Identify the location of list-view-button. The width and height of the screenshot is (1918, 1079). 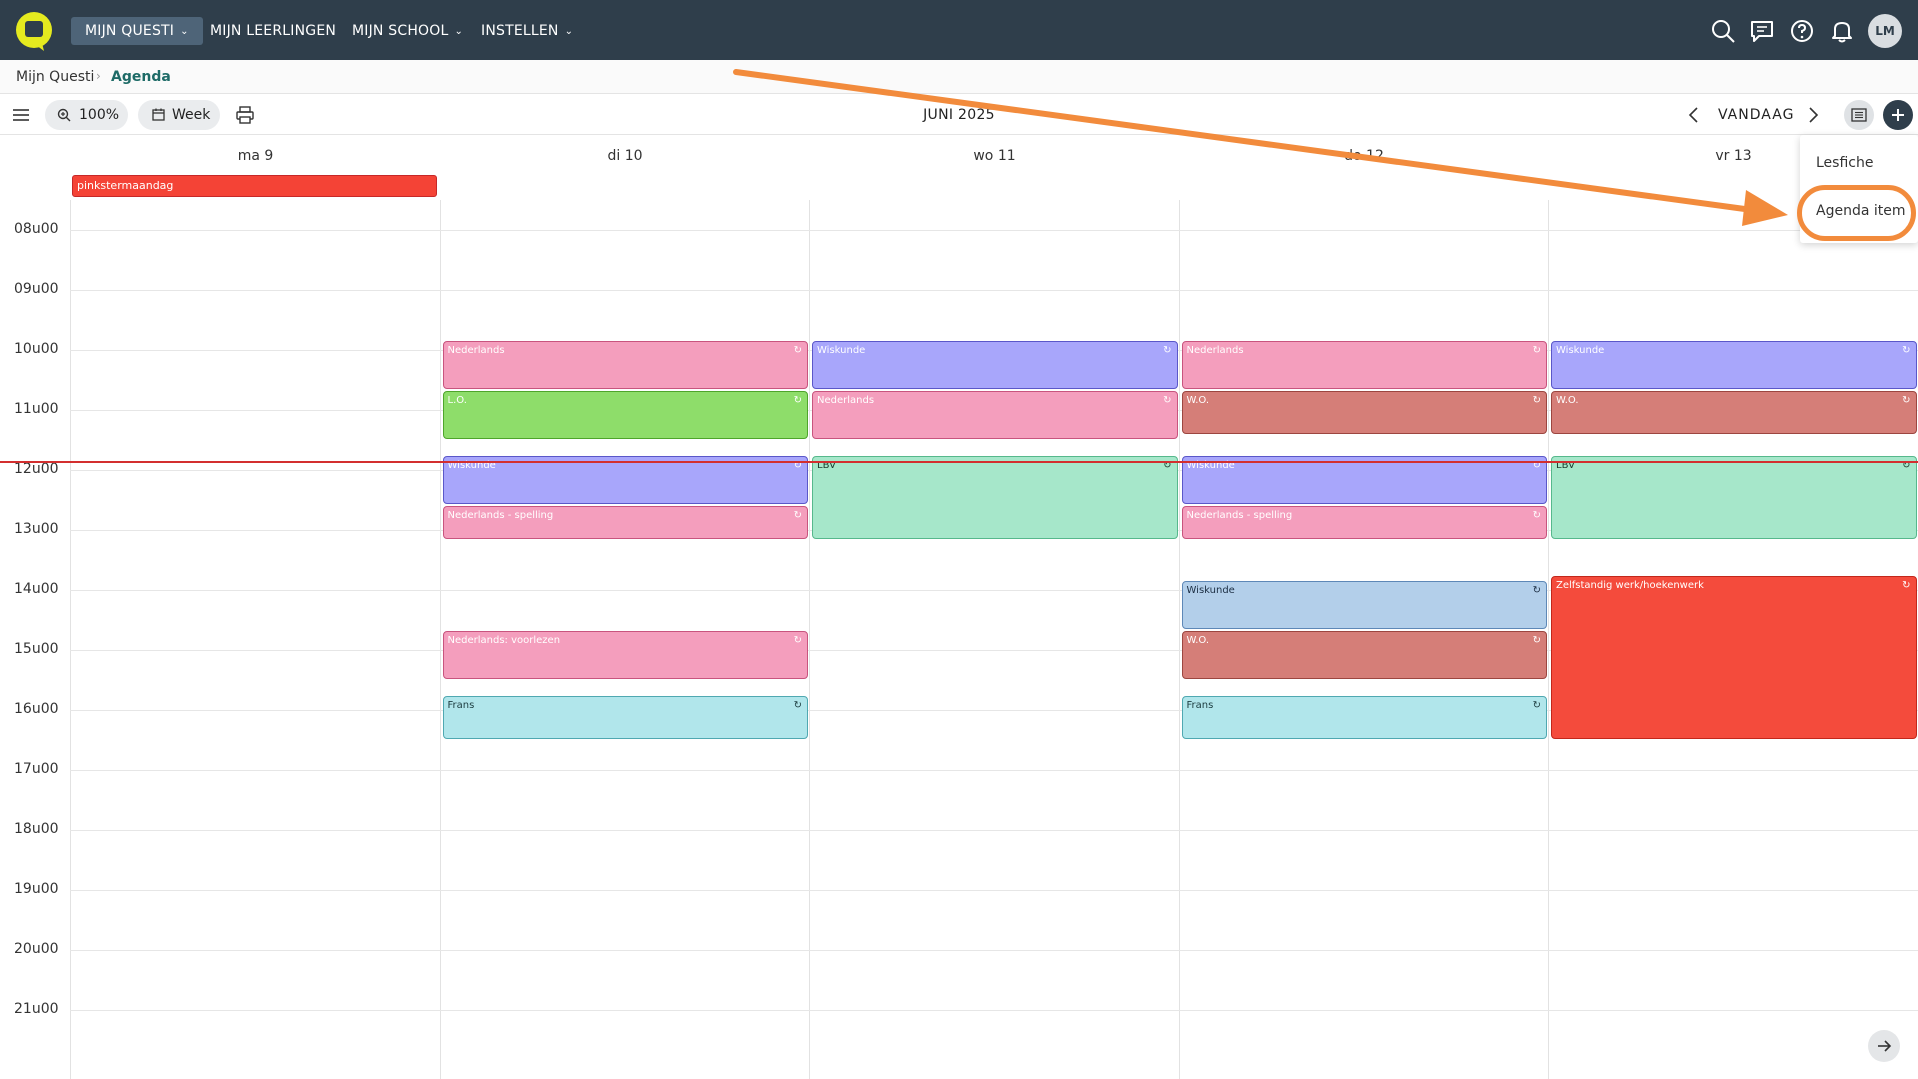
(1859, 115).